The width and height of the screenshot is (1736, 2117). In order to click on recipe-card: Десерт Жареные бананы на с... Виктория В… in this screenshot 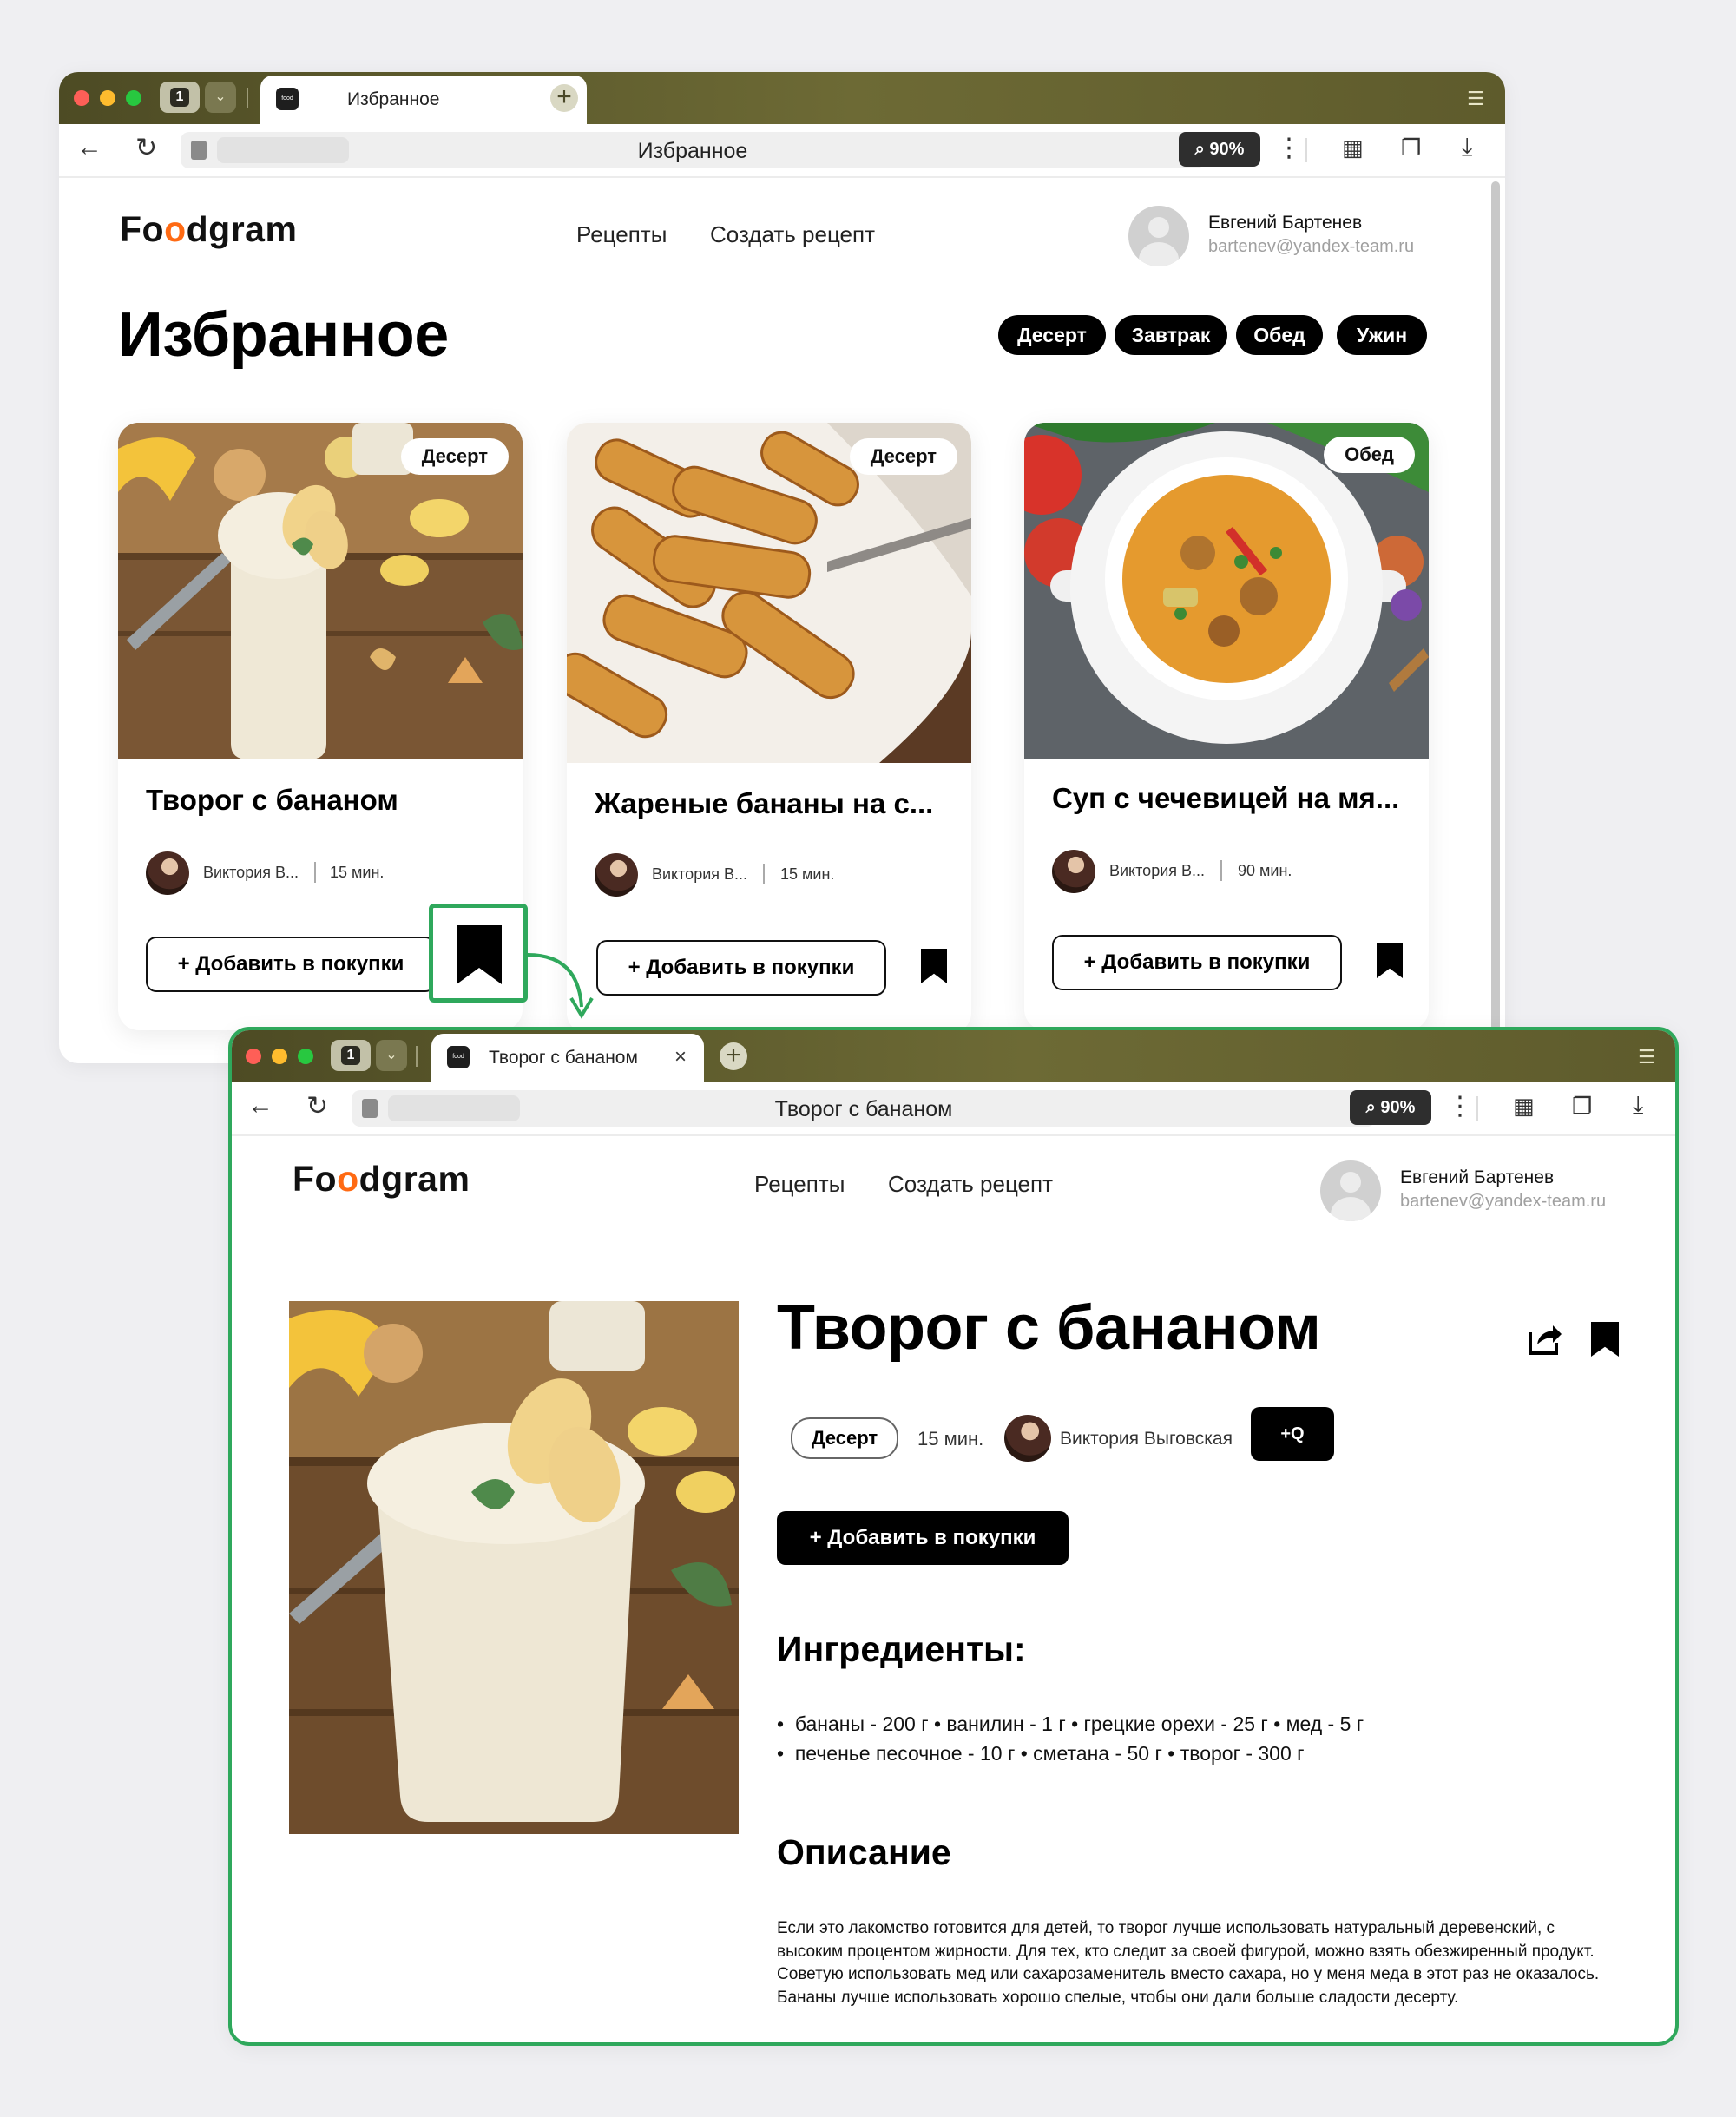, I will do `click(769, 728)`.